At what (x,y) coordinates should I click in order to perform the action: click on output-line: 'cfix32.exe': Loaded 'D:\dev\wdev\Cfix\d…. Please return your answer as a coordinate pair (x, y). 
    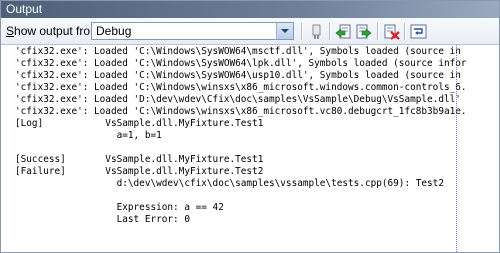
    Looking at the image, I should click on (238, 99).